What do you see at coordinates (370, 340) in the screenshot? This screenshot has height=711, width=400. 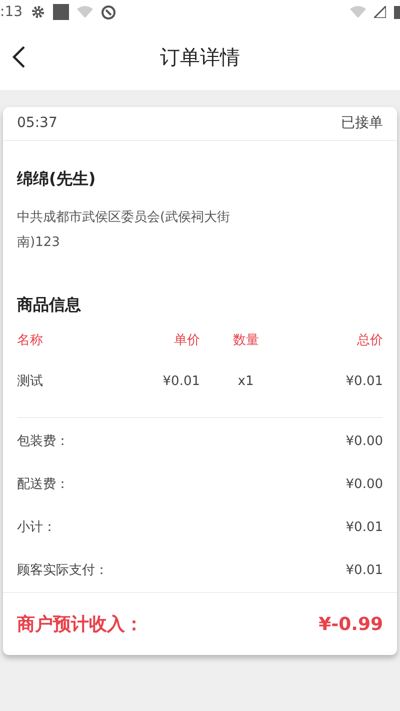 I see `column-header: 总价` at bounding box center [370, 340].